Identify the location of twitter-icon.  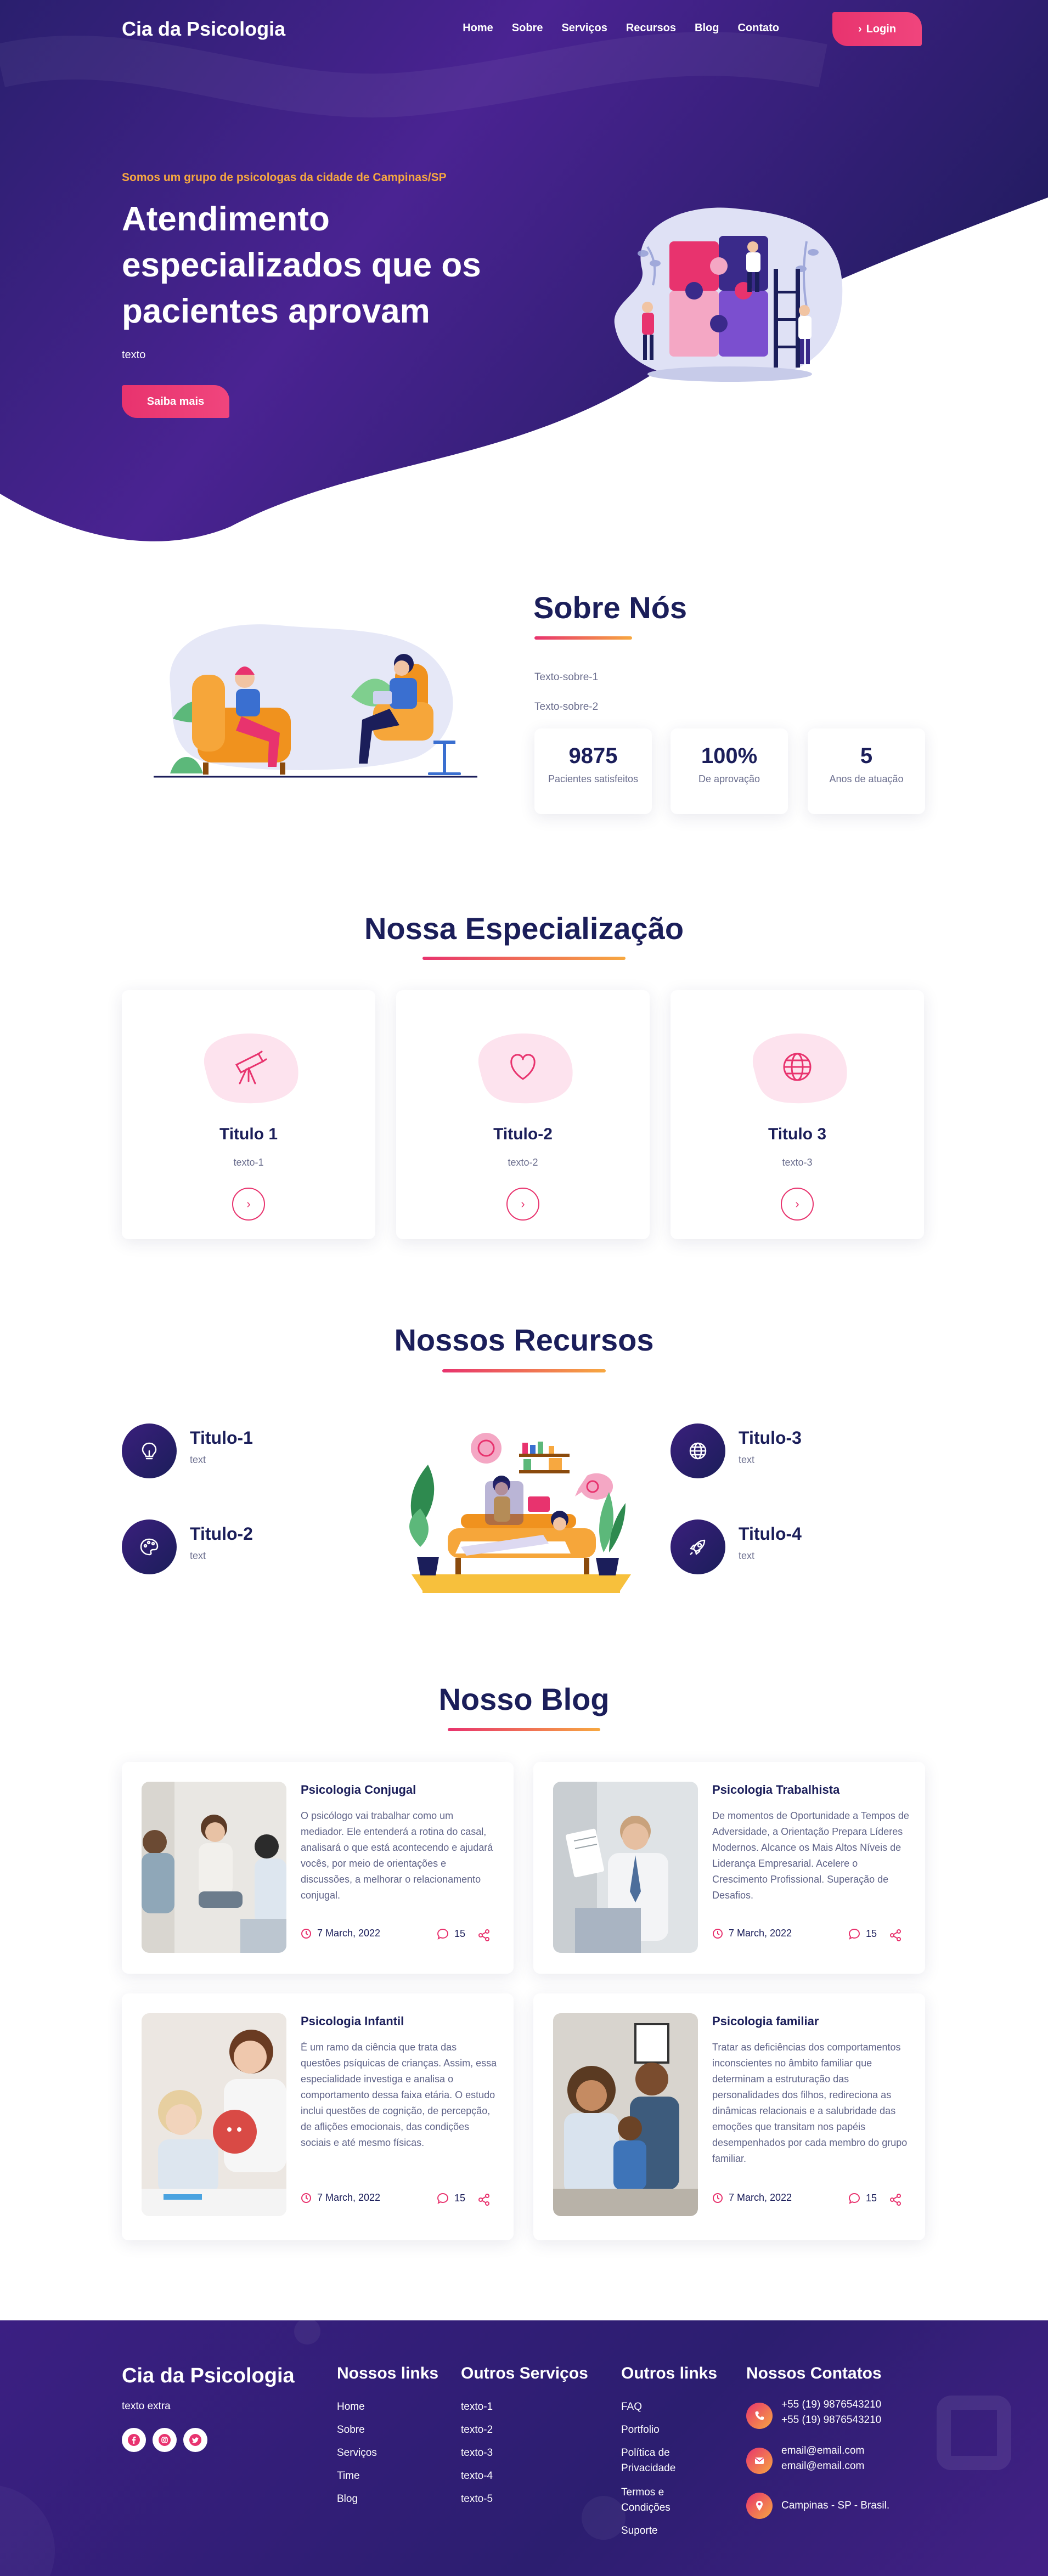
(195, 2440).